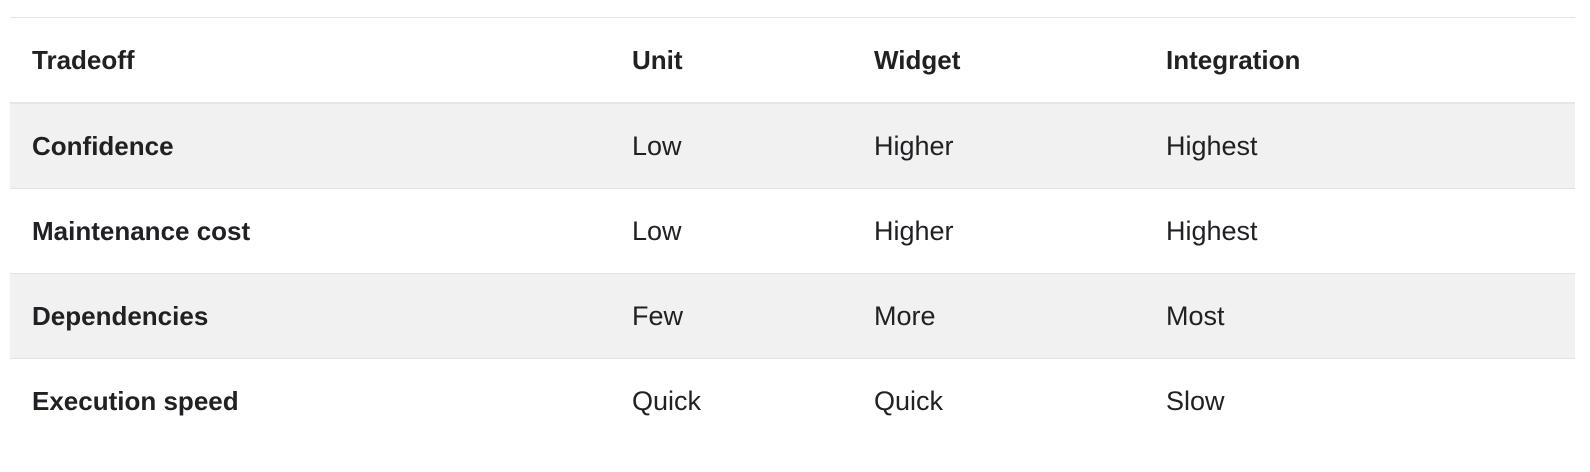 The width and height of the screenshot is (1590, 472). What do you see at coordinates (1195, 315) in the screenshot?
I see `table-cell: Most` at bounding box center [1195, 315].